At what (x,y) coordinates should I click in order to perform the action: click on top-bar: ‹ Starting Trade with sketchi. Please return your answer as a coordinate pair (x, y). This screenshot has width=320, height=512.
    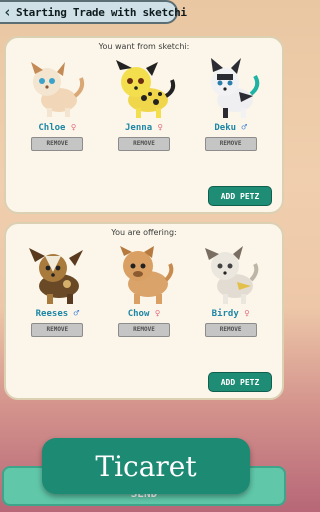
    Looking at the image, I should click on (93, 12).